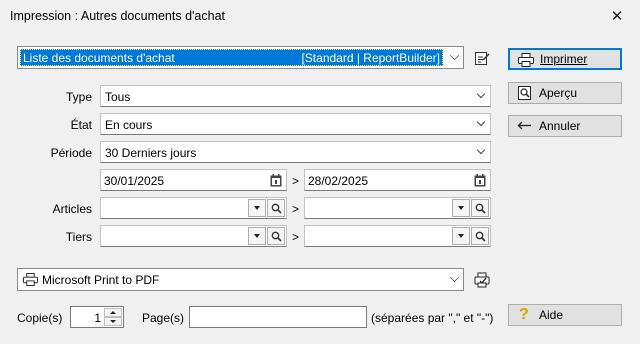 Image resolution: width=640 pixels, height=344 pixels. What do you see at coordinates (617, 16) in the screenshot?
I see `close-button: ✕` at bounding box center [617, 16].